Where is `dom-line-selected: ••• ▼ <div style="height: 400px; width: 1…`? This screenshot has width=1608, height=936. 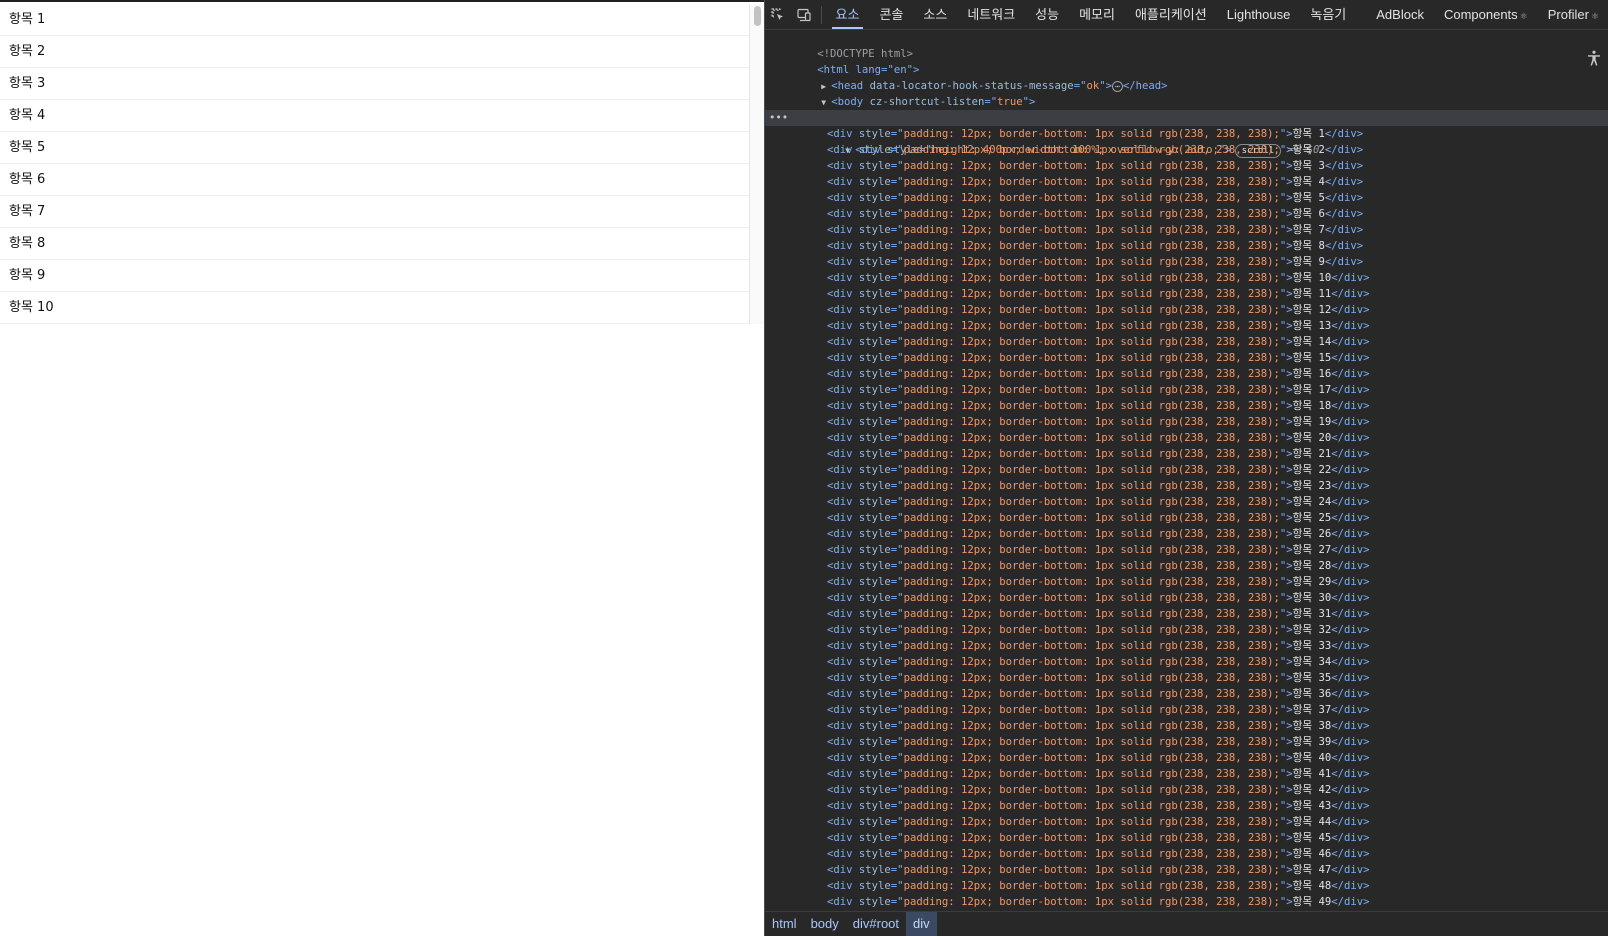 dom-line-selected: ••• ▼ <div style="height: 400px; width: 1… is located at coordinates (1186, 134).